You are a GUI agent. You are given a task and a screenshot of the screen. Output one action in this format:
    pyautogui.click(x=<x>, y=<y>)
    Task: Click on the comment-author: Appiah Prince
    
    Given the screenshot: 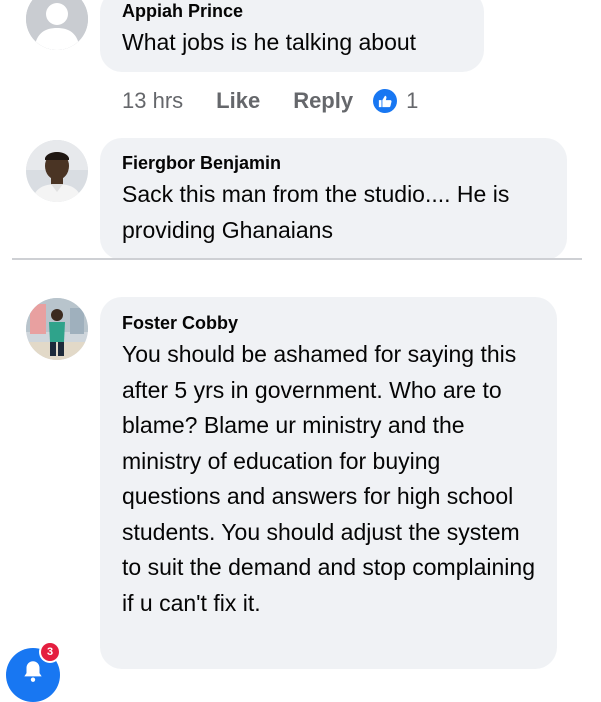 What is the action you would take?
    pyautogui.click(x=292, y=11)
    